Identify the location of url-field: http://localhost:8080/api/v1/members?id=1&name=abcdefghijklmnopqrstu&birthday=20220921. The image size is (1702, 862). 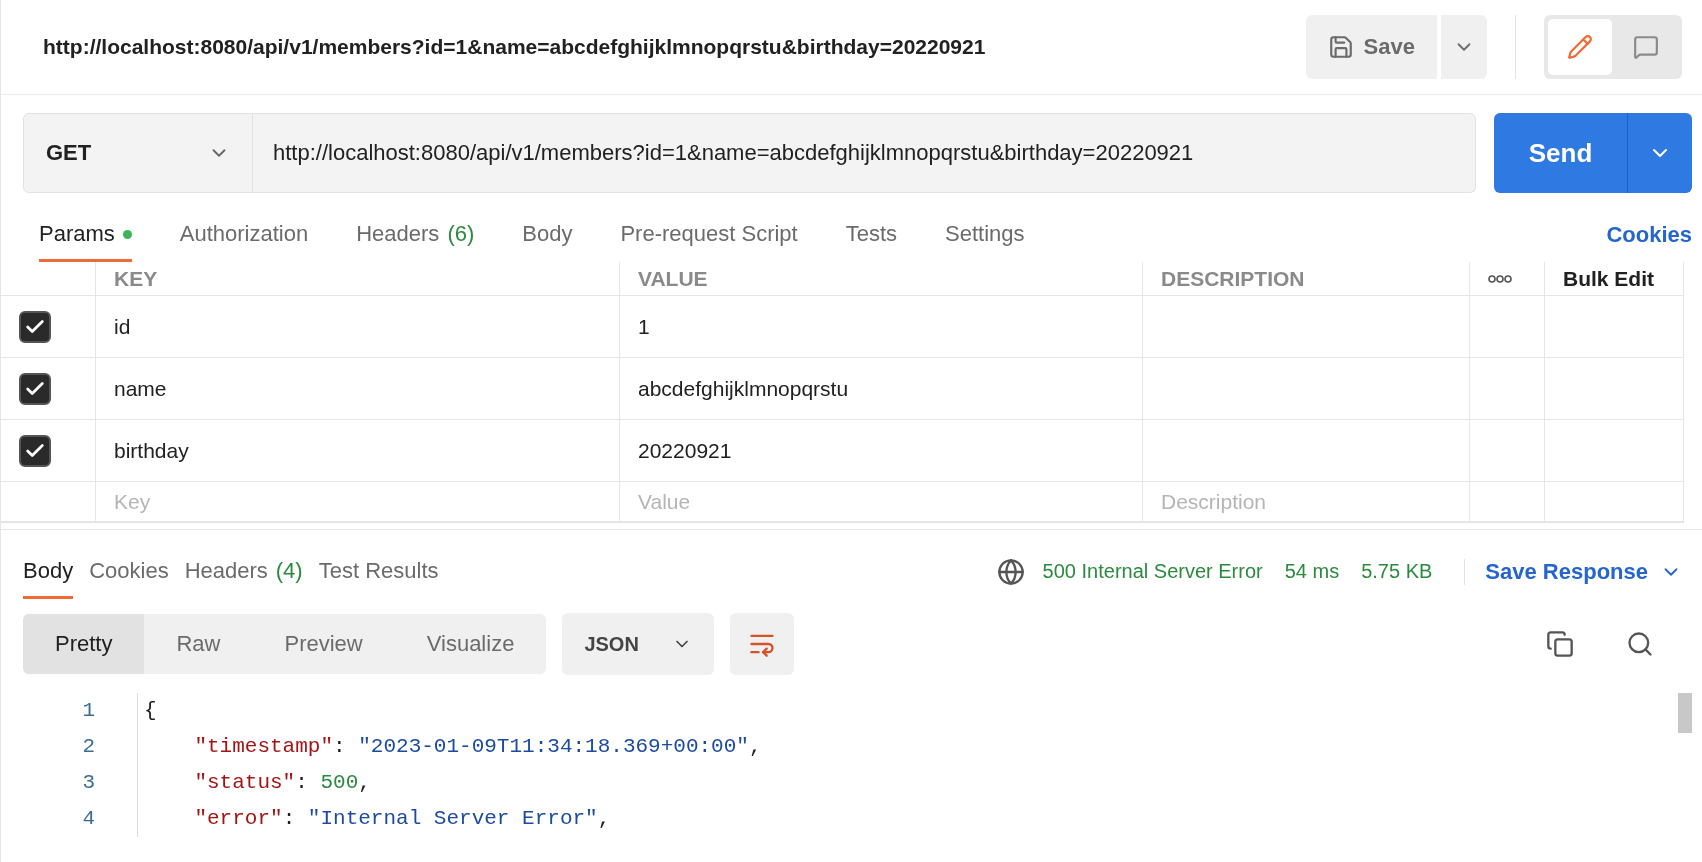
(864, 153).